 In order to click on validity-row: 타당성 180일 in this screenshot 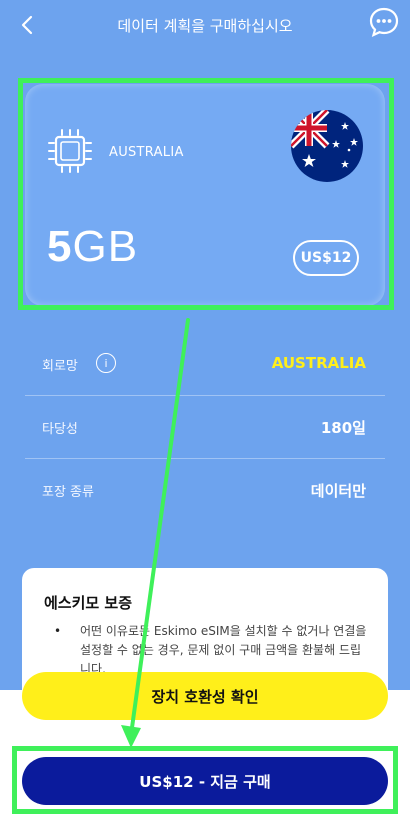, I will do `click(205, 427)`.